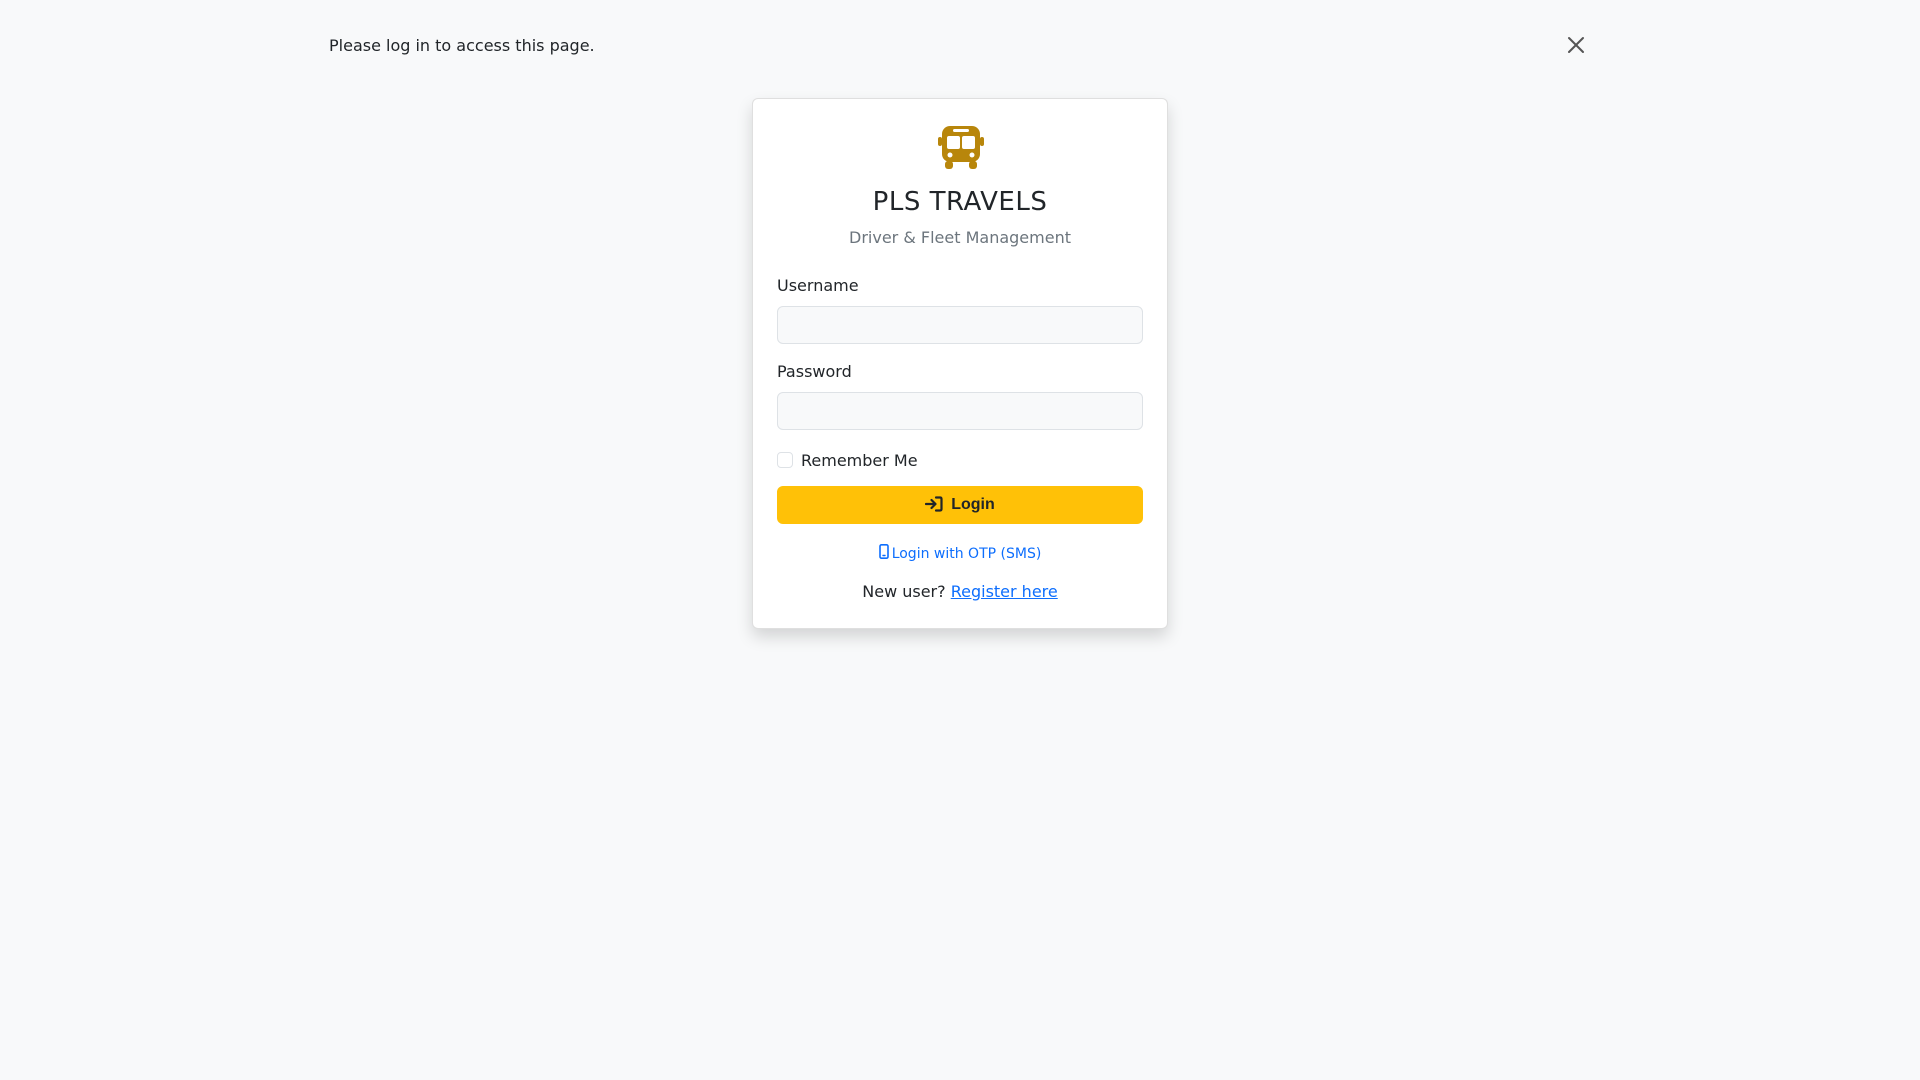  I want to click on close-icon, so click(1576, 45).